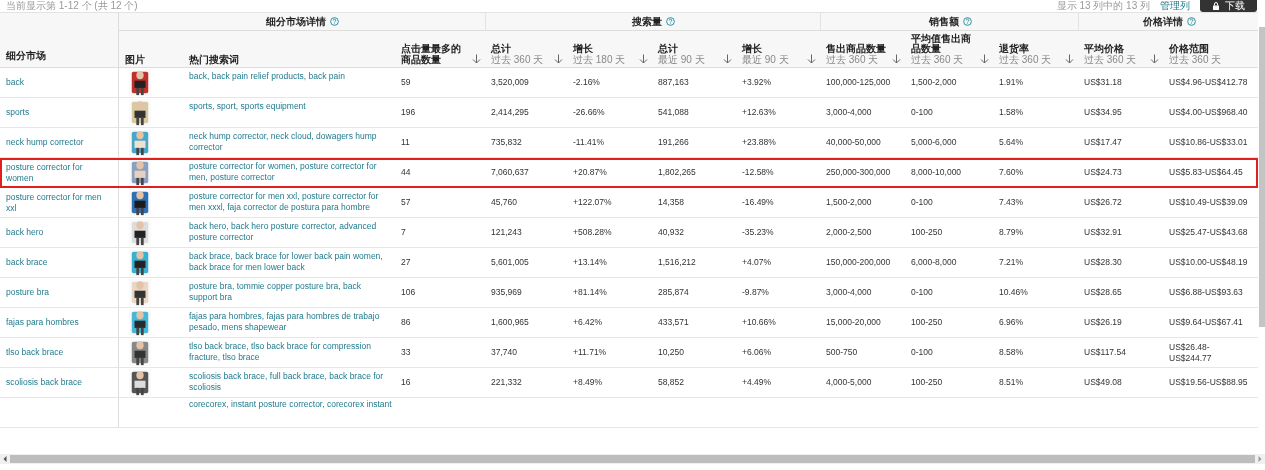 This screenshot has width=1265, height=470. What do you see at coordinates (5, 459) in the screenshot?
I see `scroll-left-icon` at bounding box center [5, 459].